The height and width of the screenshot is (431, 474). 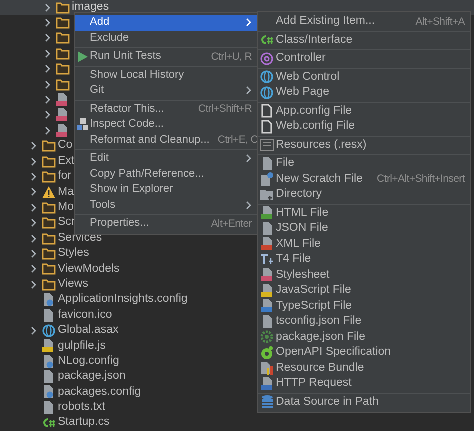 I want to click on menu-item-label: Exclude, so click(x=110, y=38).